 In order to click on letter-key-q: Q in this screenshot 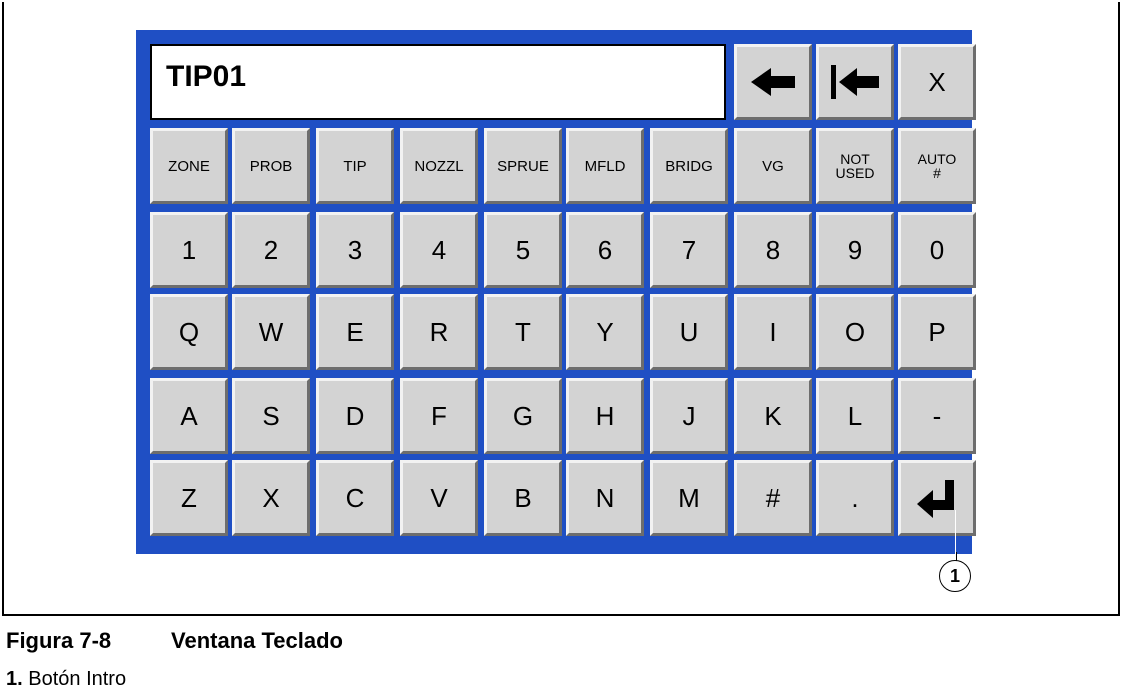, I will do `click(189, 332)`.